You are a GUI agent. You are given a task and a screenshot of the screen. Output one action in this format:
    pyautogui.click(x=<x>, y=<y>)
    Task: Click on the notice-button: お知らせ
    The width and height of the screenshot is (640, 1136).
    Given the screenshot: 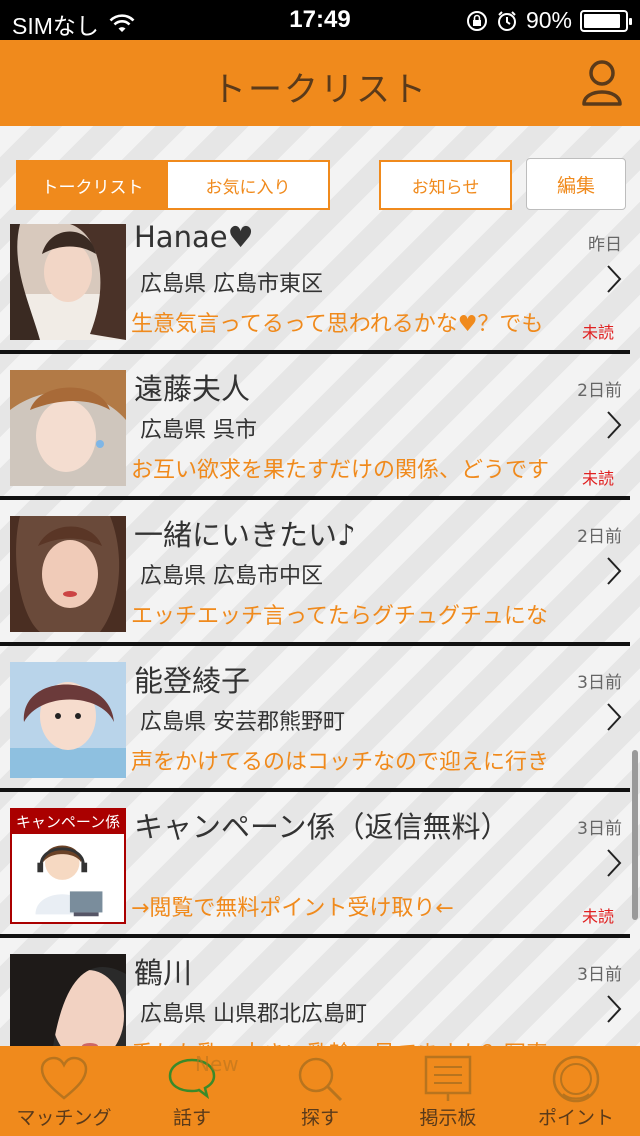 What is the action you would take?
    pyautogui.click(x=445, y=185)
    